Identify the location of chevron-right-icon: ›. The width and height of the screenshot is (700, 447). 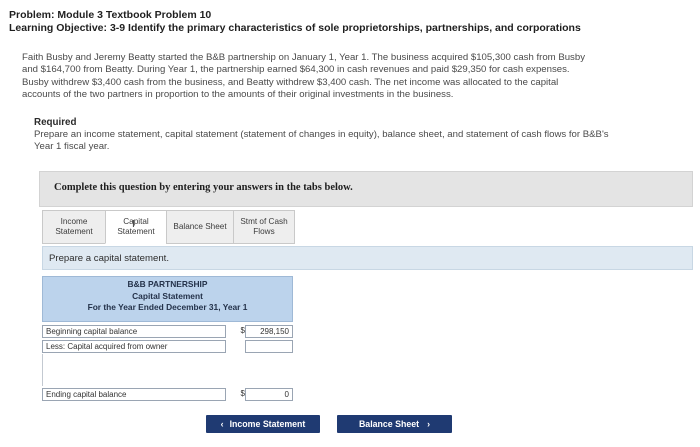
(429, 424).